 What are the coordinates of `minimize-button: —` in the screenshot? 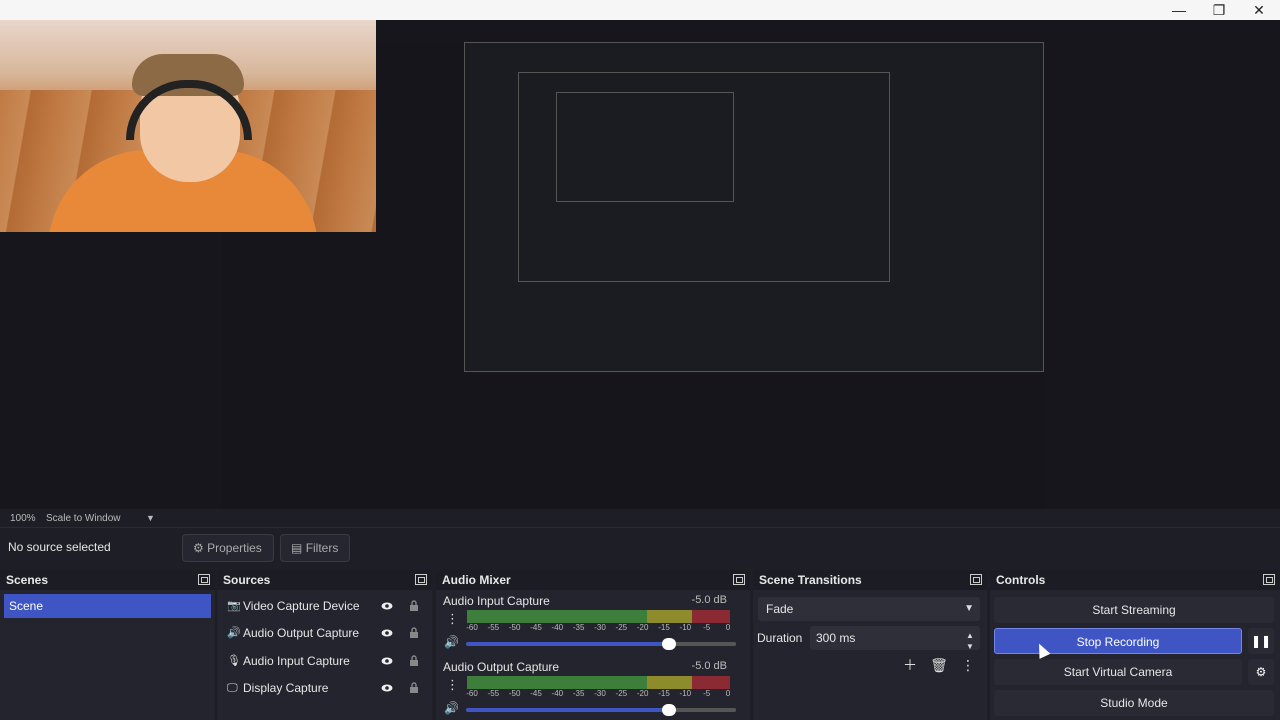 It's located at (1179, 10).